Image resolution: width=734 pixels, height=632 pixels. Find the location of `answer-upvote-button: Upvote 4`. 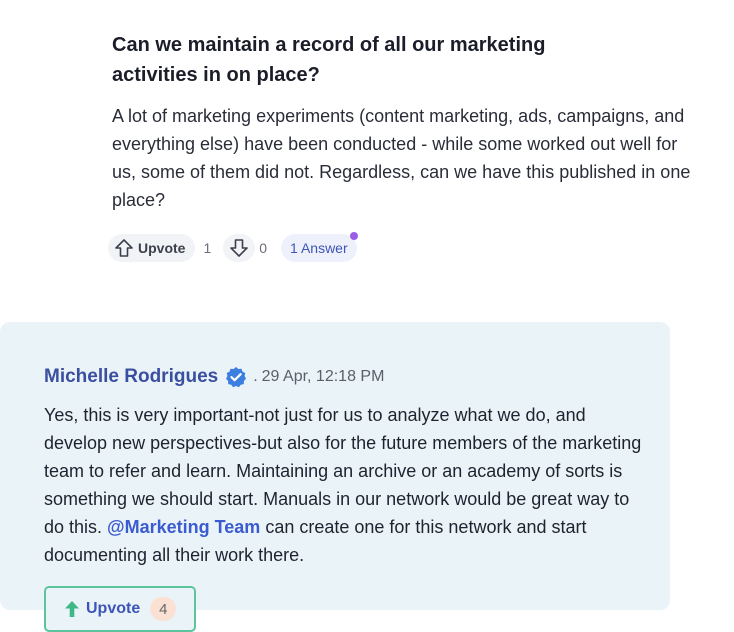

answer-upvote-button: Upvote 4 is located at coordinates (120, 609).